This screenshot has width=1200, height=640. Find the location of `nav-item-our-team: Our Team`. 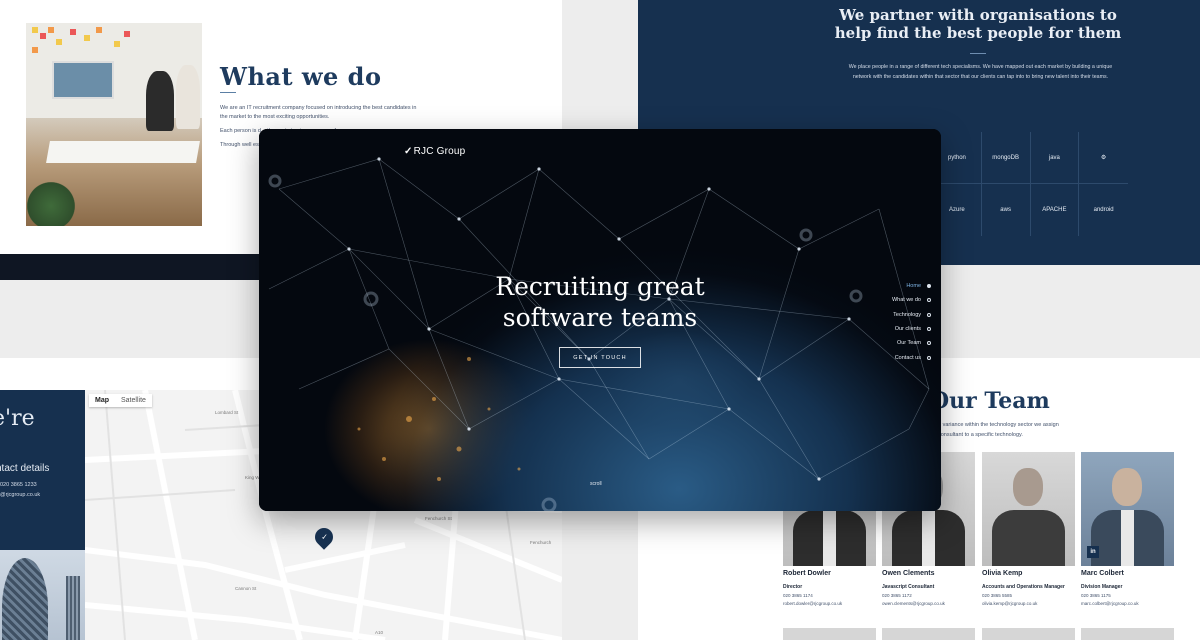

nav-item-our-team: Our Team is located at coordinates (911, 343).